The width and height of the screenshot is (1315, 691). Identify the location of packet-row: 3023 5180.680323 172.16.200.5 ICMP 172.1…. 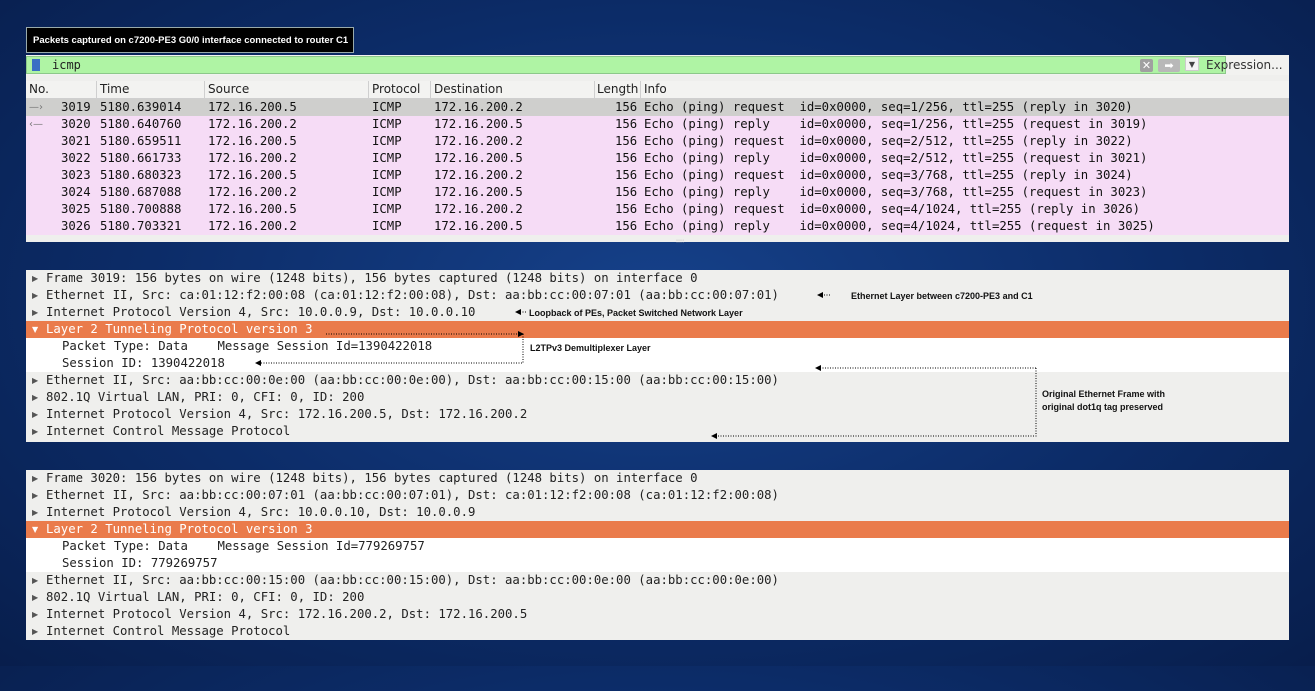
(657, 175).